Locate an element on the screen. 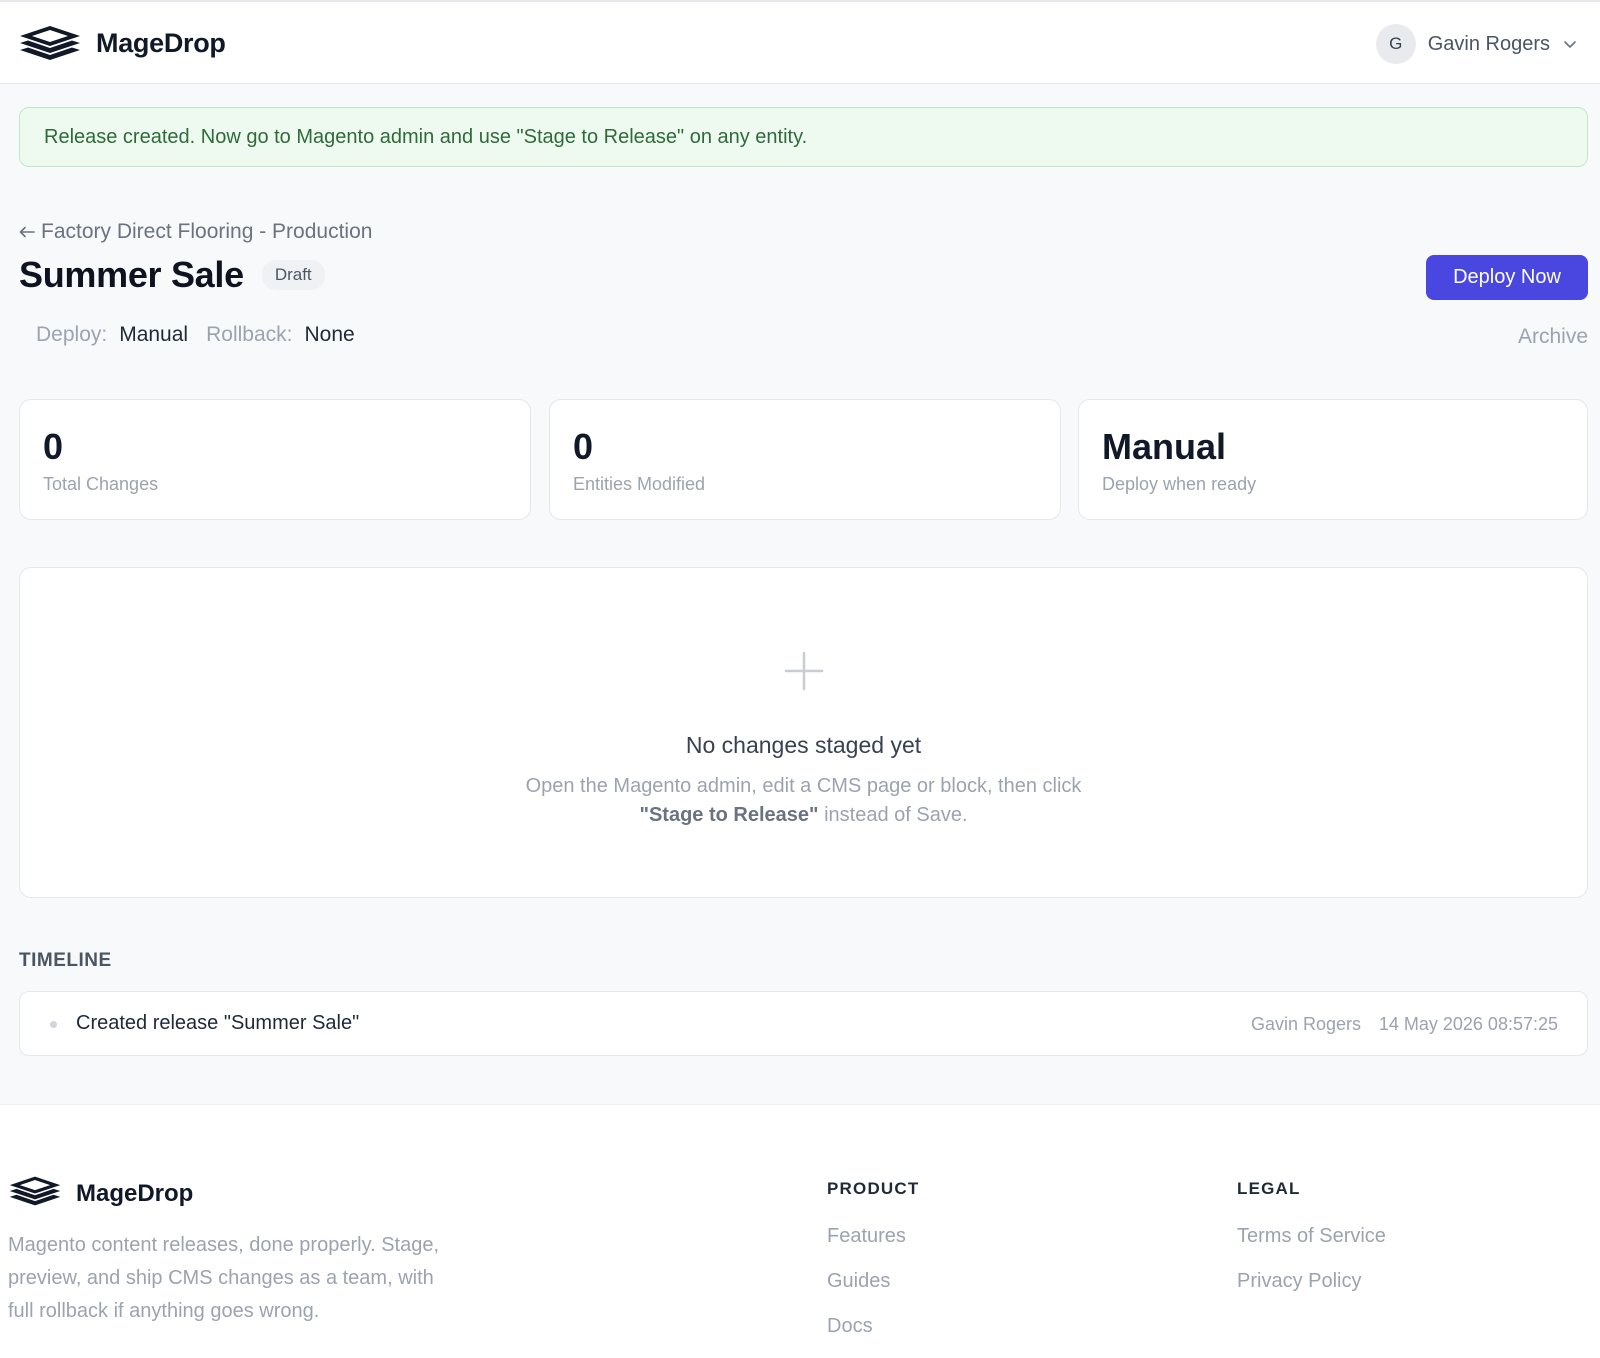 The width and height of the screenshot is (1600, 1358). stat-card-total-changes: 0 Total Changes is located at coordinates (275, 459).